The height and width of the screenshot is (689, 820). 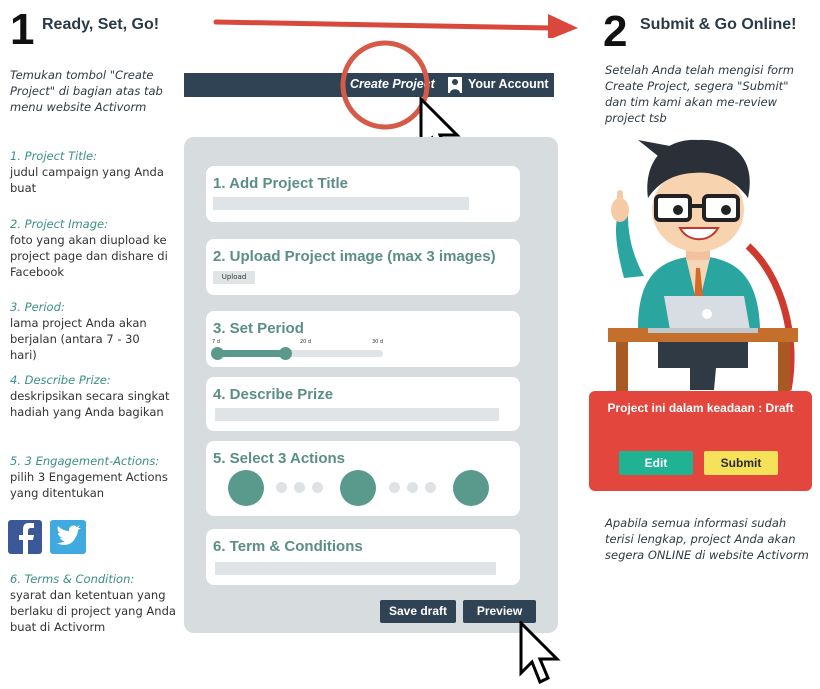 I want to click on step2-title: Submit & Go Online!, so click(x=718, y=24).